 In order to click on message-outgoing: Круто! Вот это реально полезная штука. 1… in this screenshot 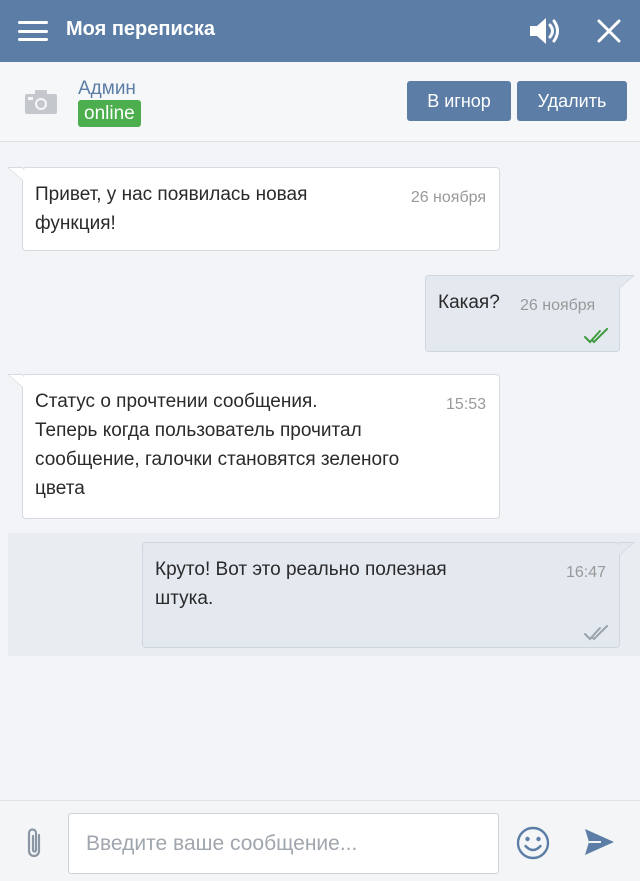, I will do `click(388, 595)`.